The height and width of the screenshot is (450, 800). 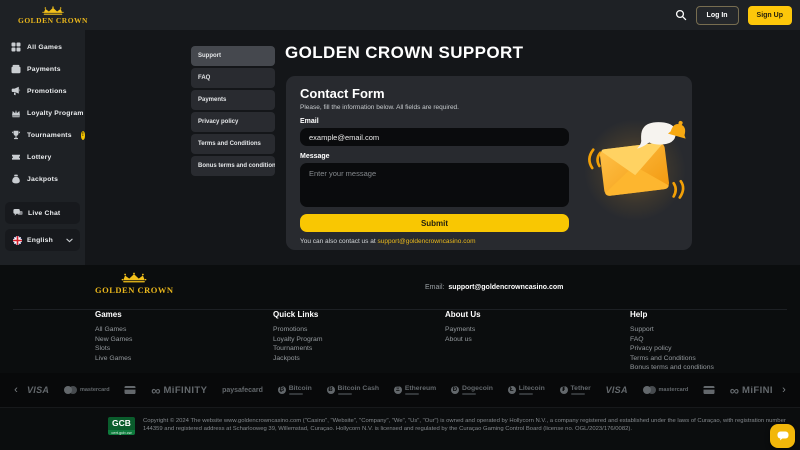 I want to click on payment-logo-visa: VISA, so click(x=616, y=390).